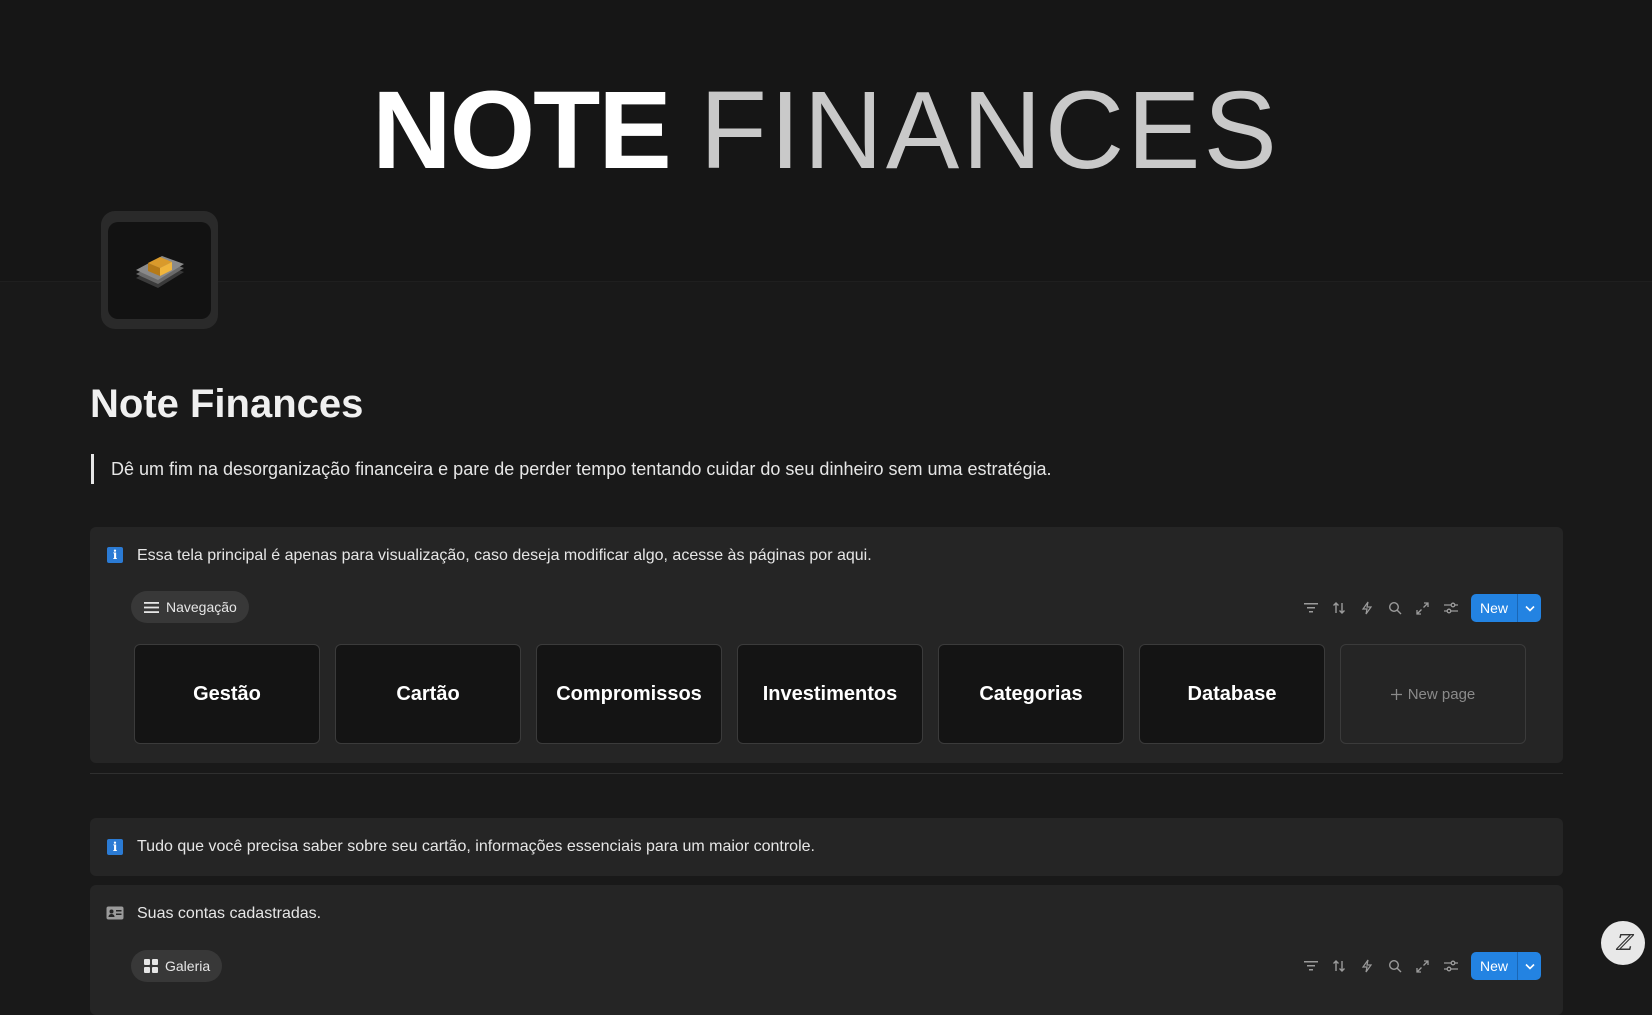  What do you see at coordinates (151, 966) in the screenshot?
I see `gallery-icon` at bounding box center [151, 966].